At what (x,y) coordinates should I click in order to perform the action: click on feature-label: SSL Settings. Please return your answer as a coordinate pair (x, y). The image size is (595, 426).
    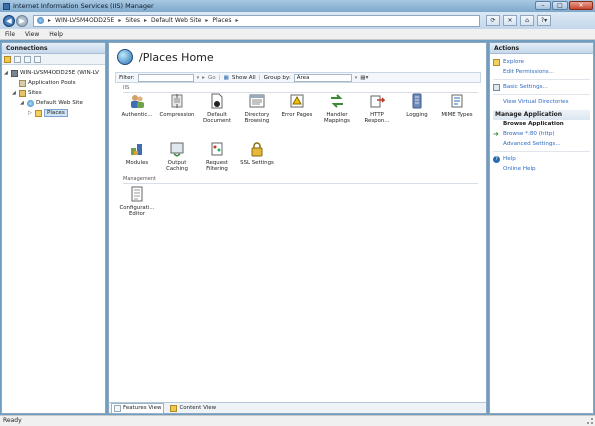
    Looking at the image, I should click on (257, 163).